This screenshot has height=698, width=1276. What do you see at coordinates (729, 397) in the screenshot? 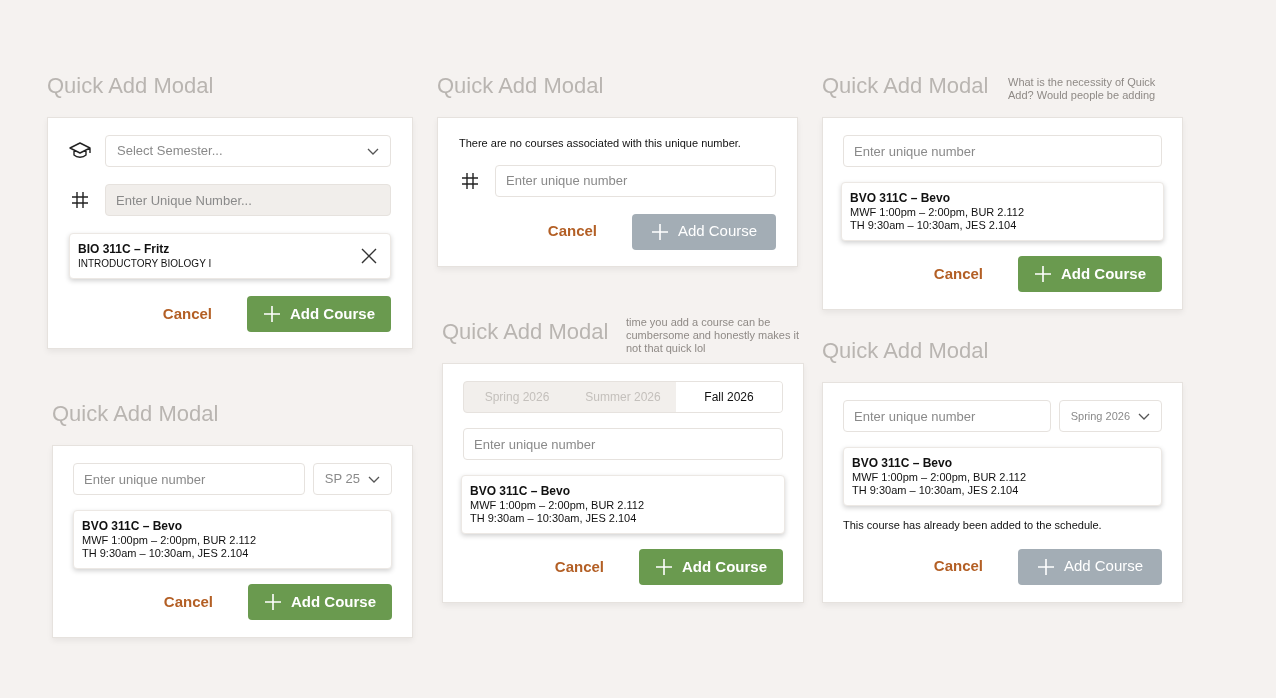
I see `semester-tab: Fall 2026` at bounding box center [729, 397].